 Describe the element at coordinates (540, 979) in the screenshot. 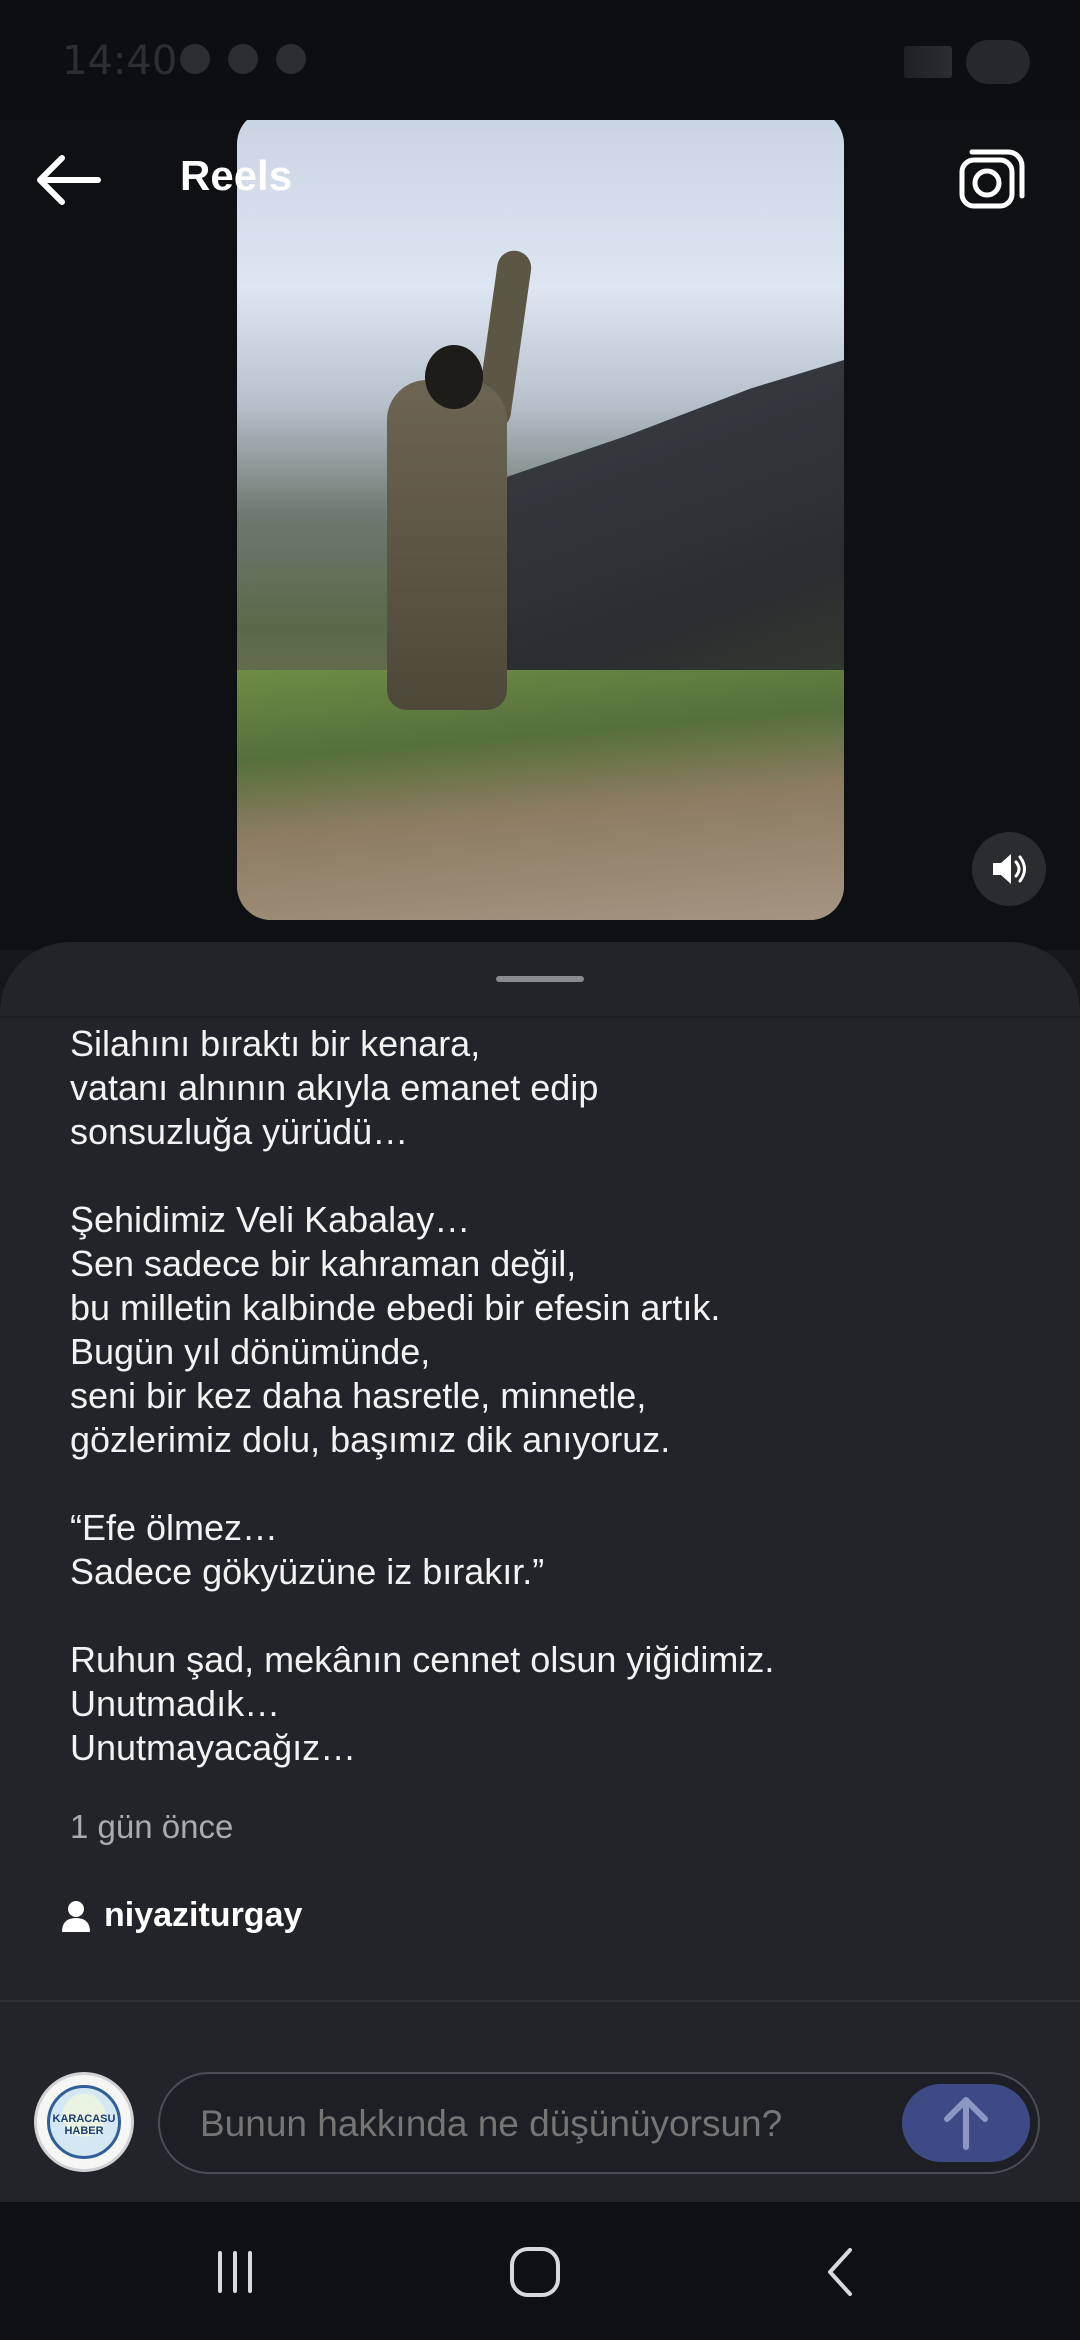

I see `sheet-drag-handle` at that location.